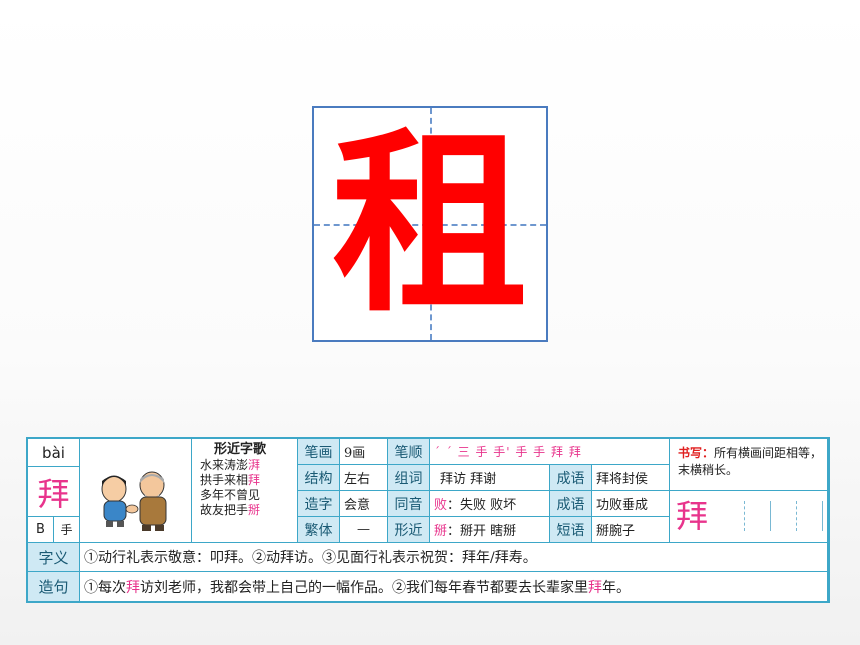 This screenshot has width=860, height=645. Describe the element at coordinates (490, 530) in the screenshot. I see `similar-value: 掰：掰开 瞎掰` at that location.